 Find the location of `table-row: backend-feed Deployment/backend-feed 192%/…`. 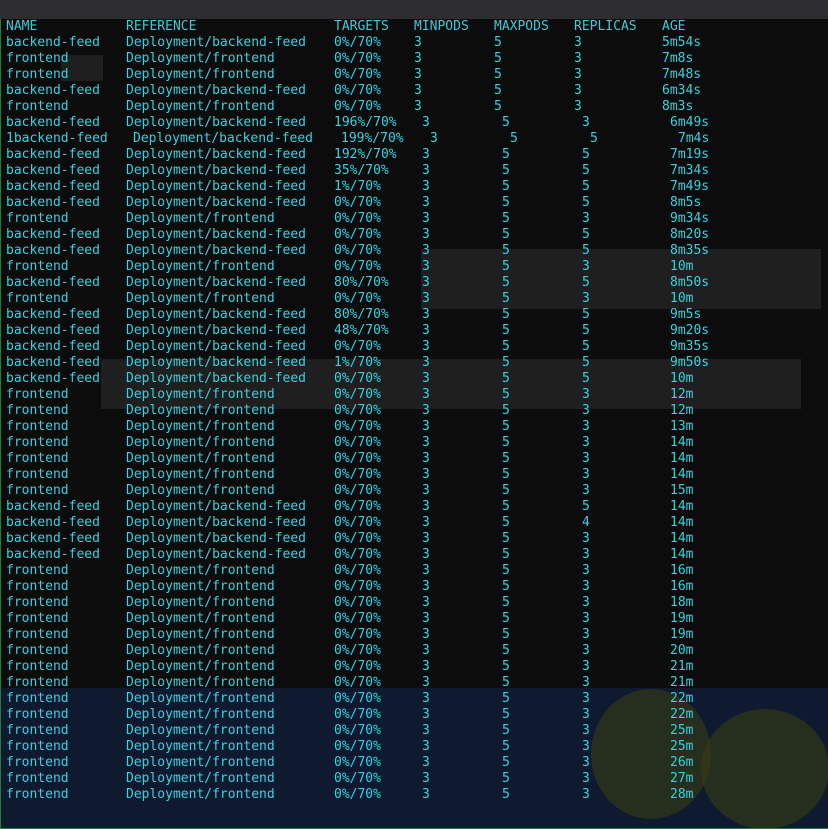

table-row: backend-feed Deployment/backend-feed 192%/… is located at coordinates (414, 155).